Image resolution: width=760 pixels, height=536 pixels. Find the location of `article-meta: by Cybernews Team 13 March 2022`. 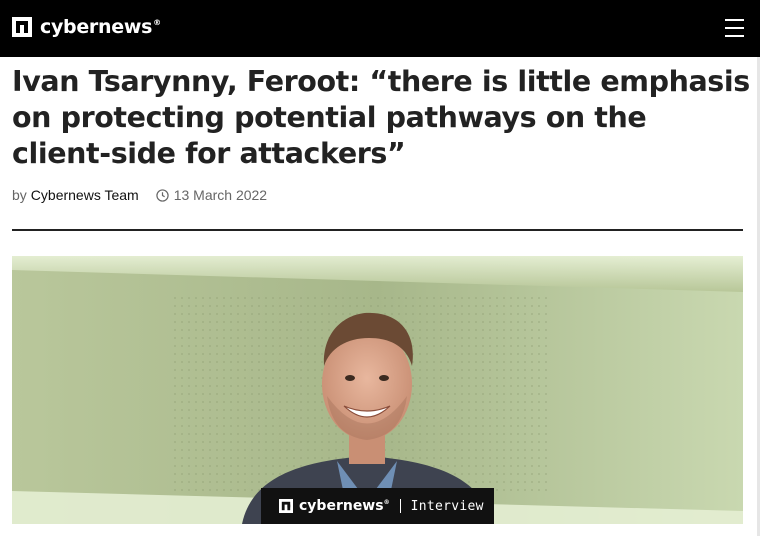

article-meta: by Cybernews Team 13 March 2022 is located at coordinates (139, 195).